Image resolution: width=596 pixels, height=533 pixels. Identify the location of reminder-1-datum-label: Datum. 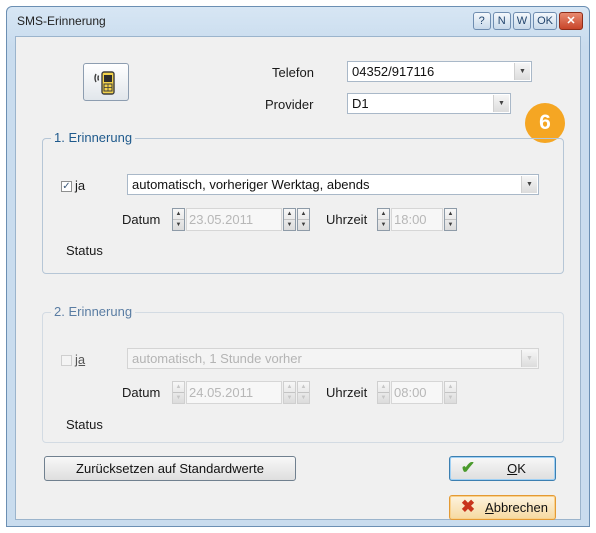
(141, 219).